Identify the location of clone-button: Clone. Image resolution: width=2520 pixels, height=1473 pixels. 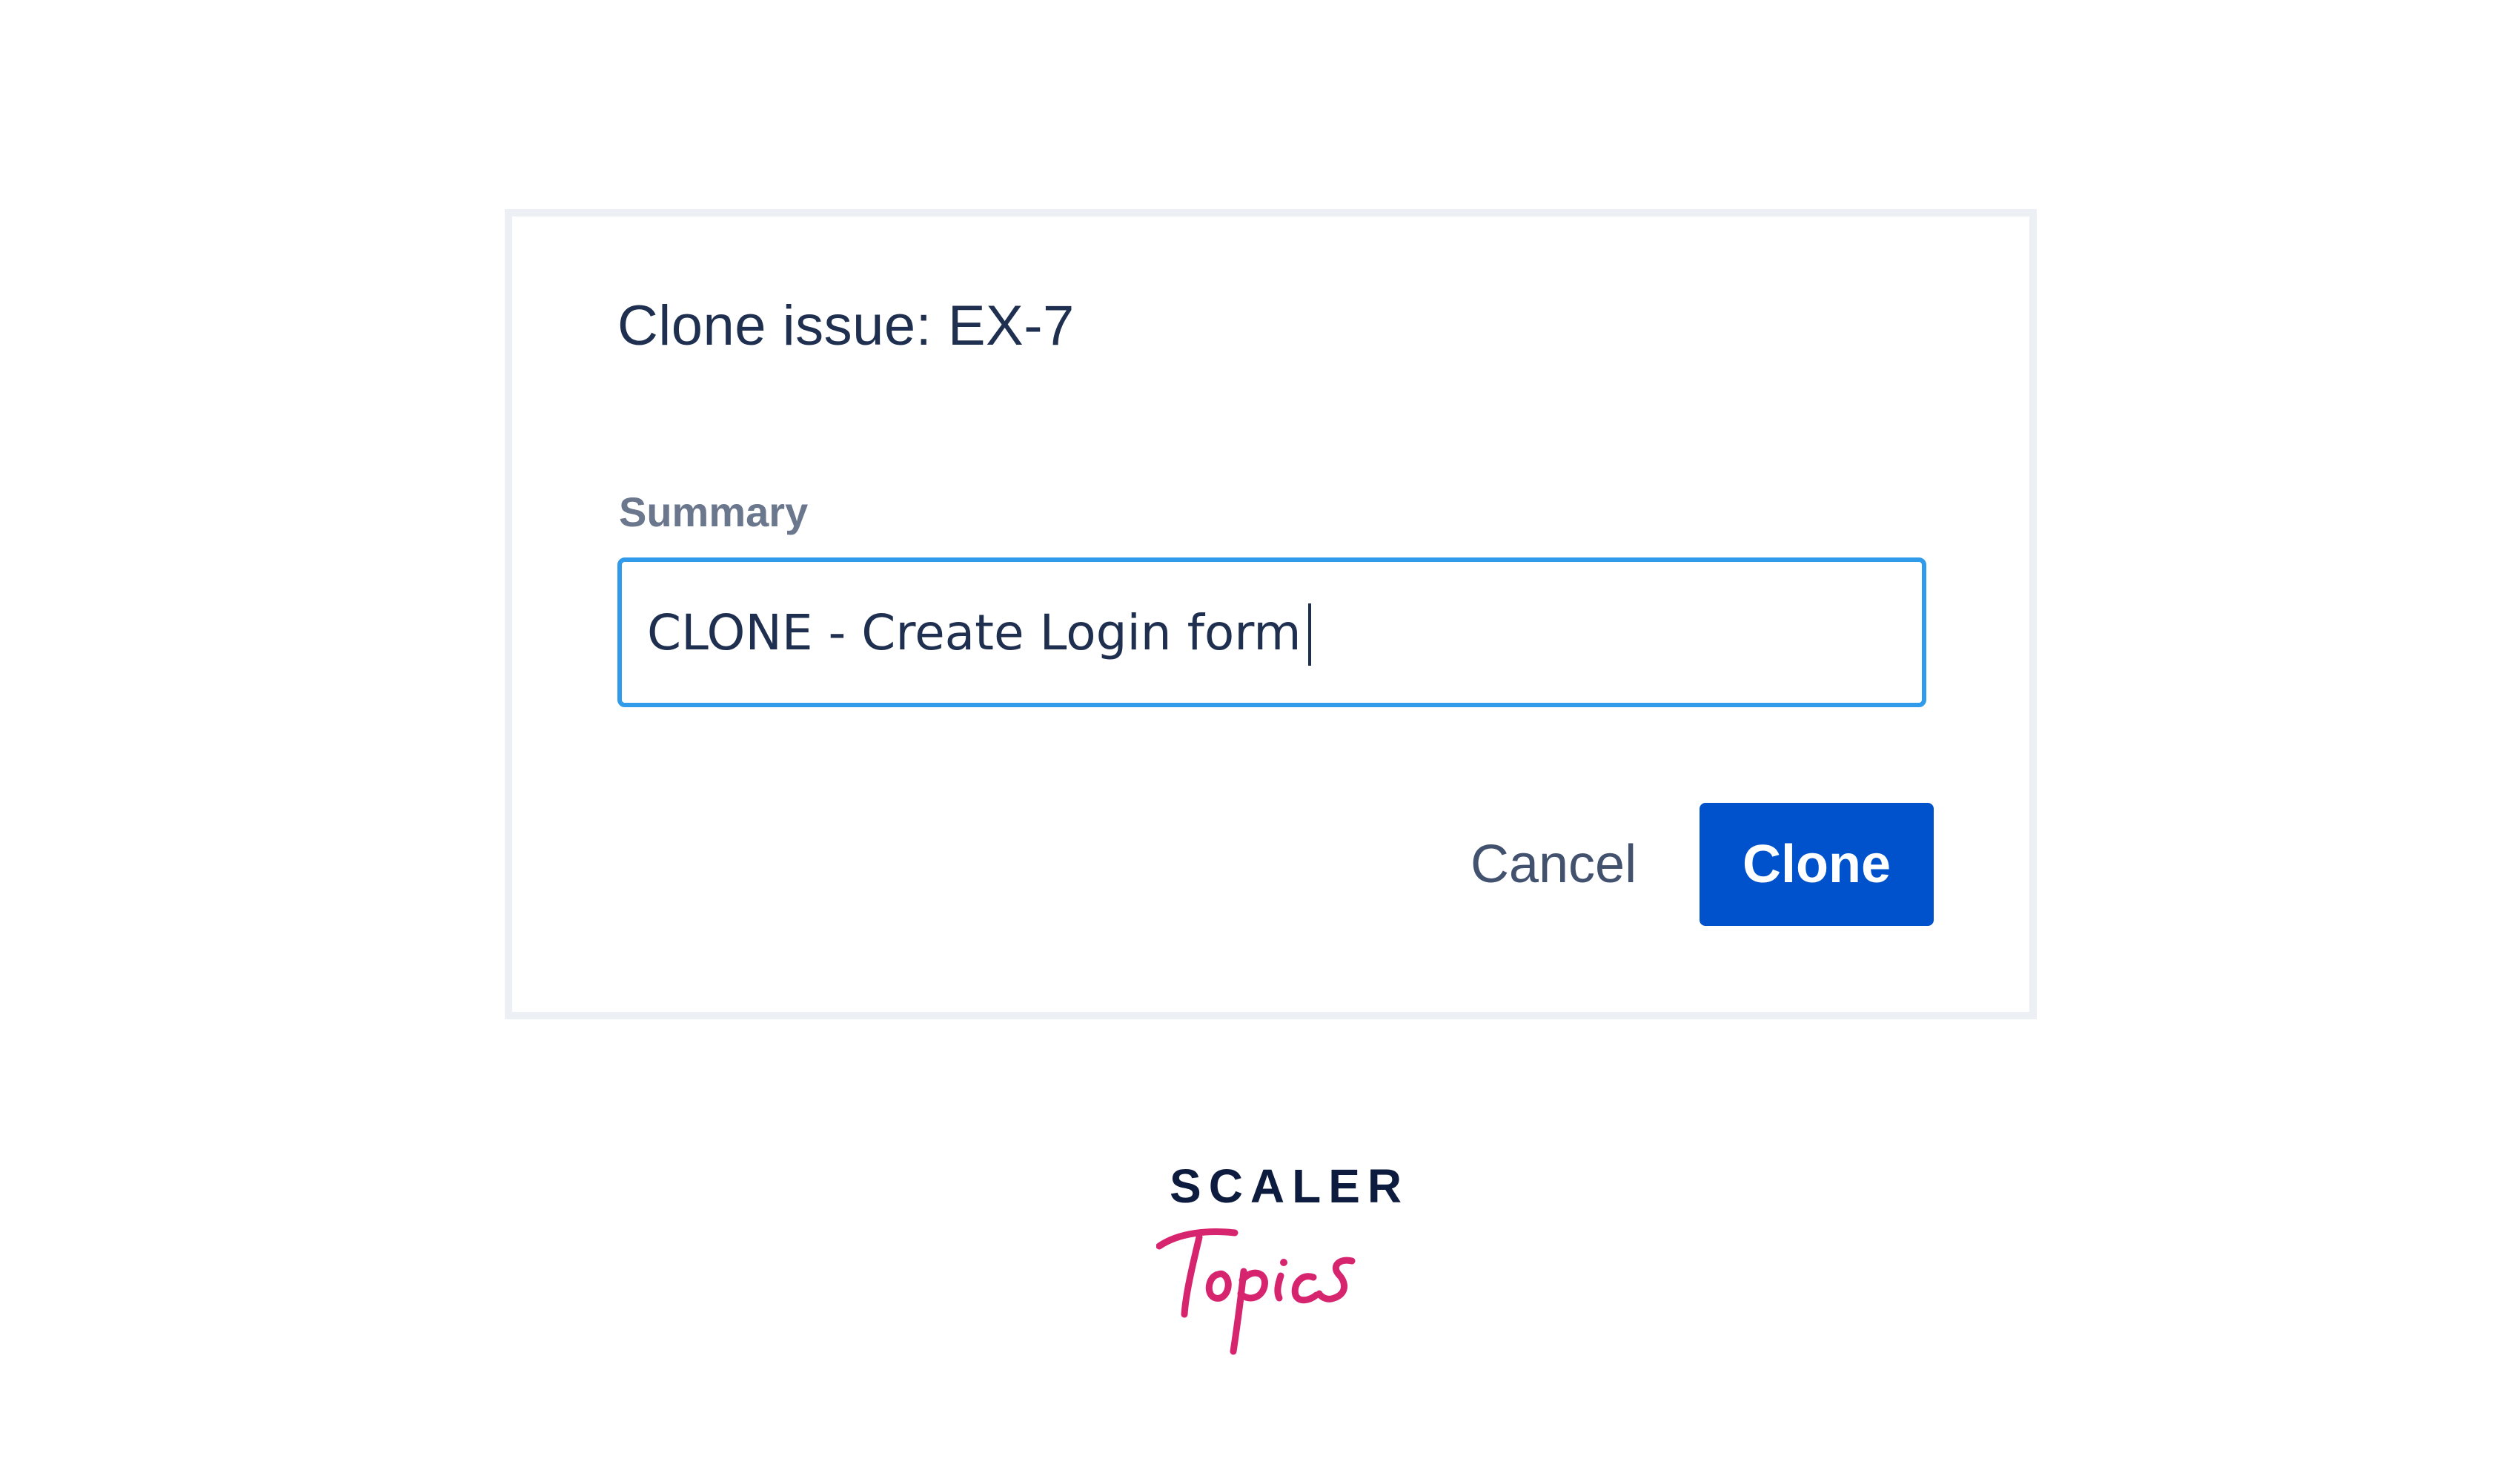
(1817, 864).